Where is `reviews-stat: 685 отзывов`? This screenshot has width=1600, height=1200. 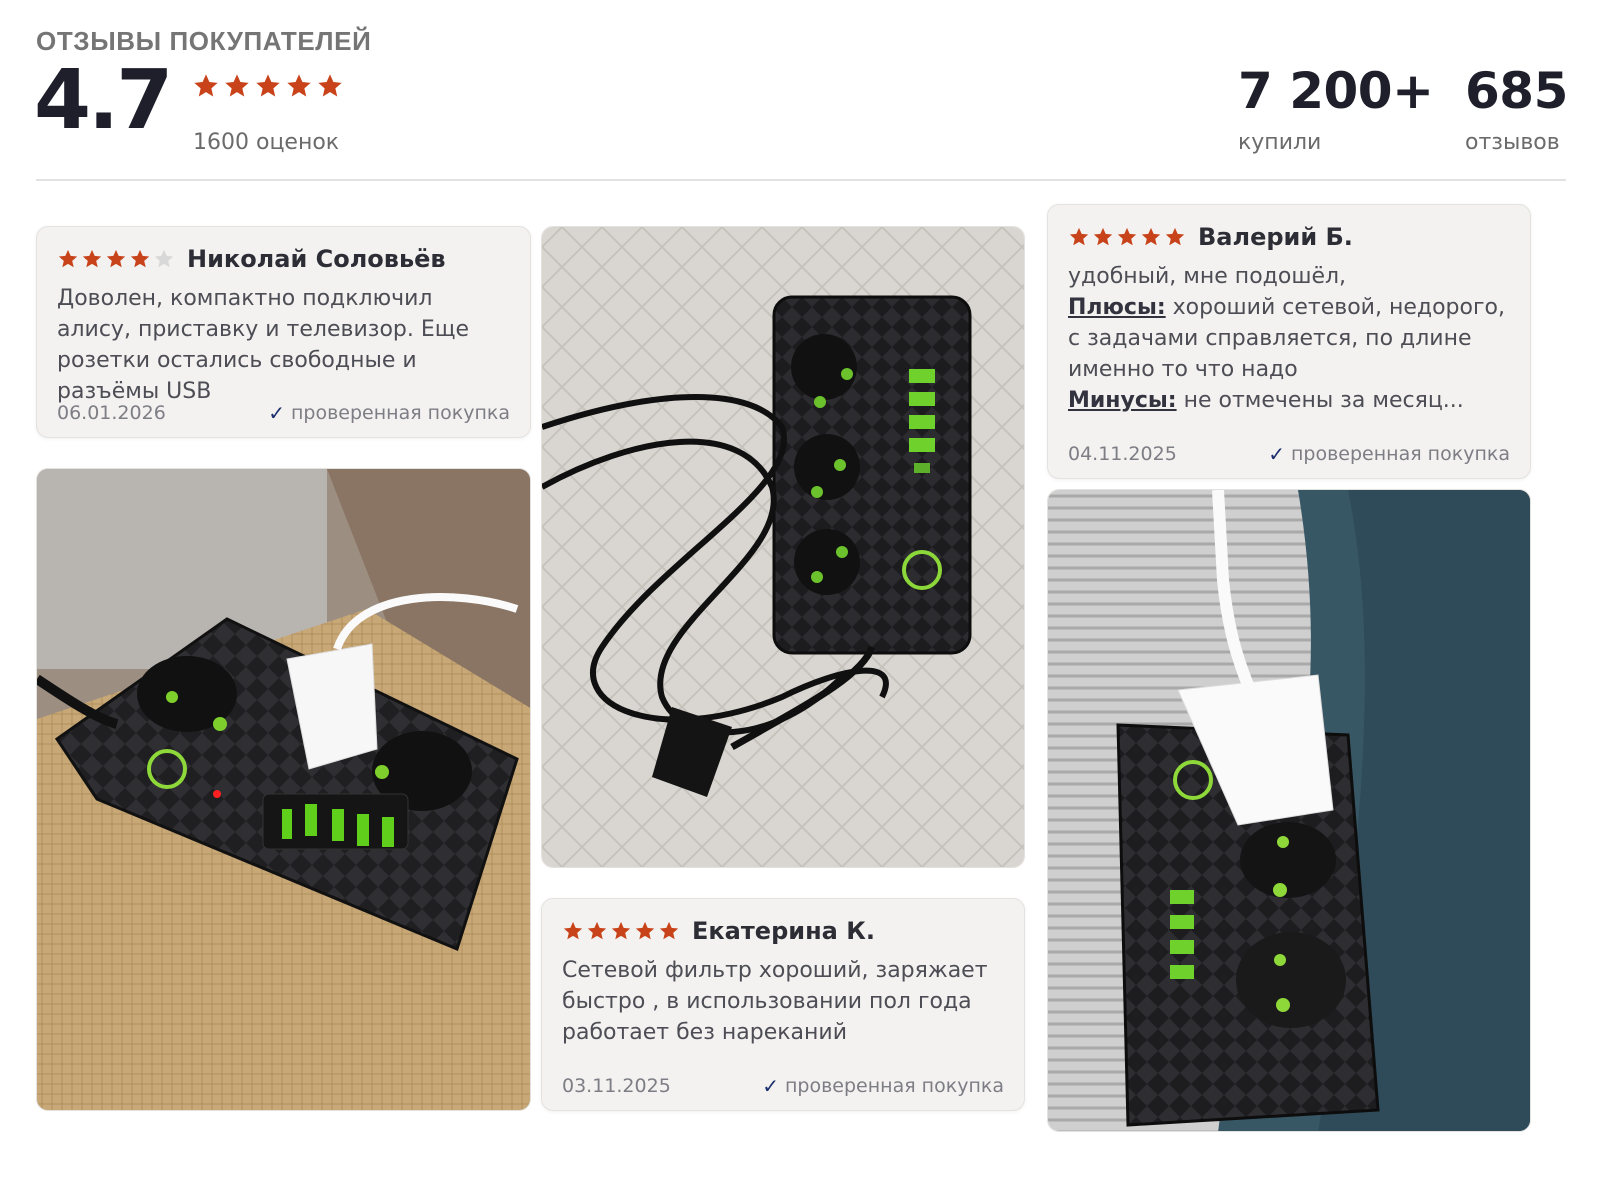
reviews-stat: 685 отзывов is located at coordinates (1516, 110).